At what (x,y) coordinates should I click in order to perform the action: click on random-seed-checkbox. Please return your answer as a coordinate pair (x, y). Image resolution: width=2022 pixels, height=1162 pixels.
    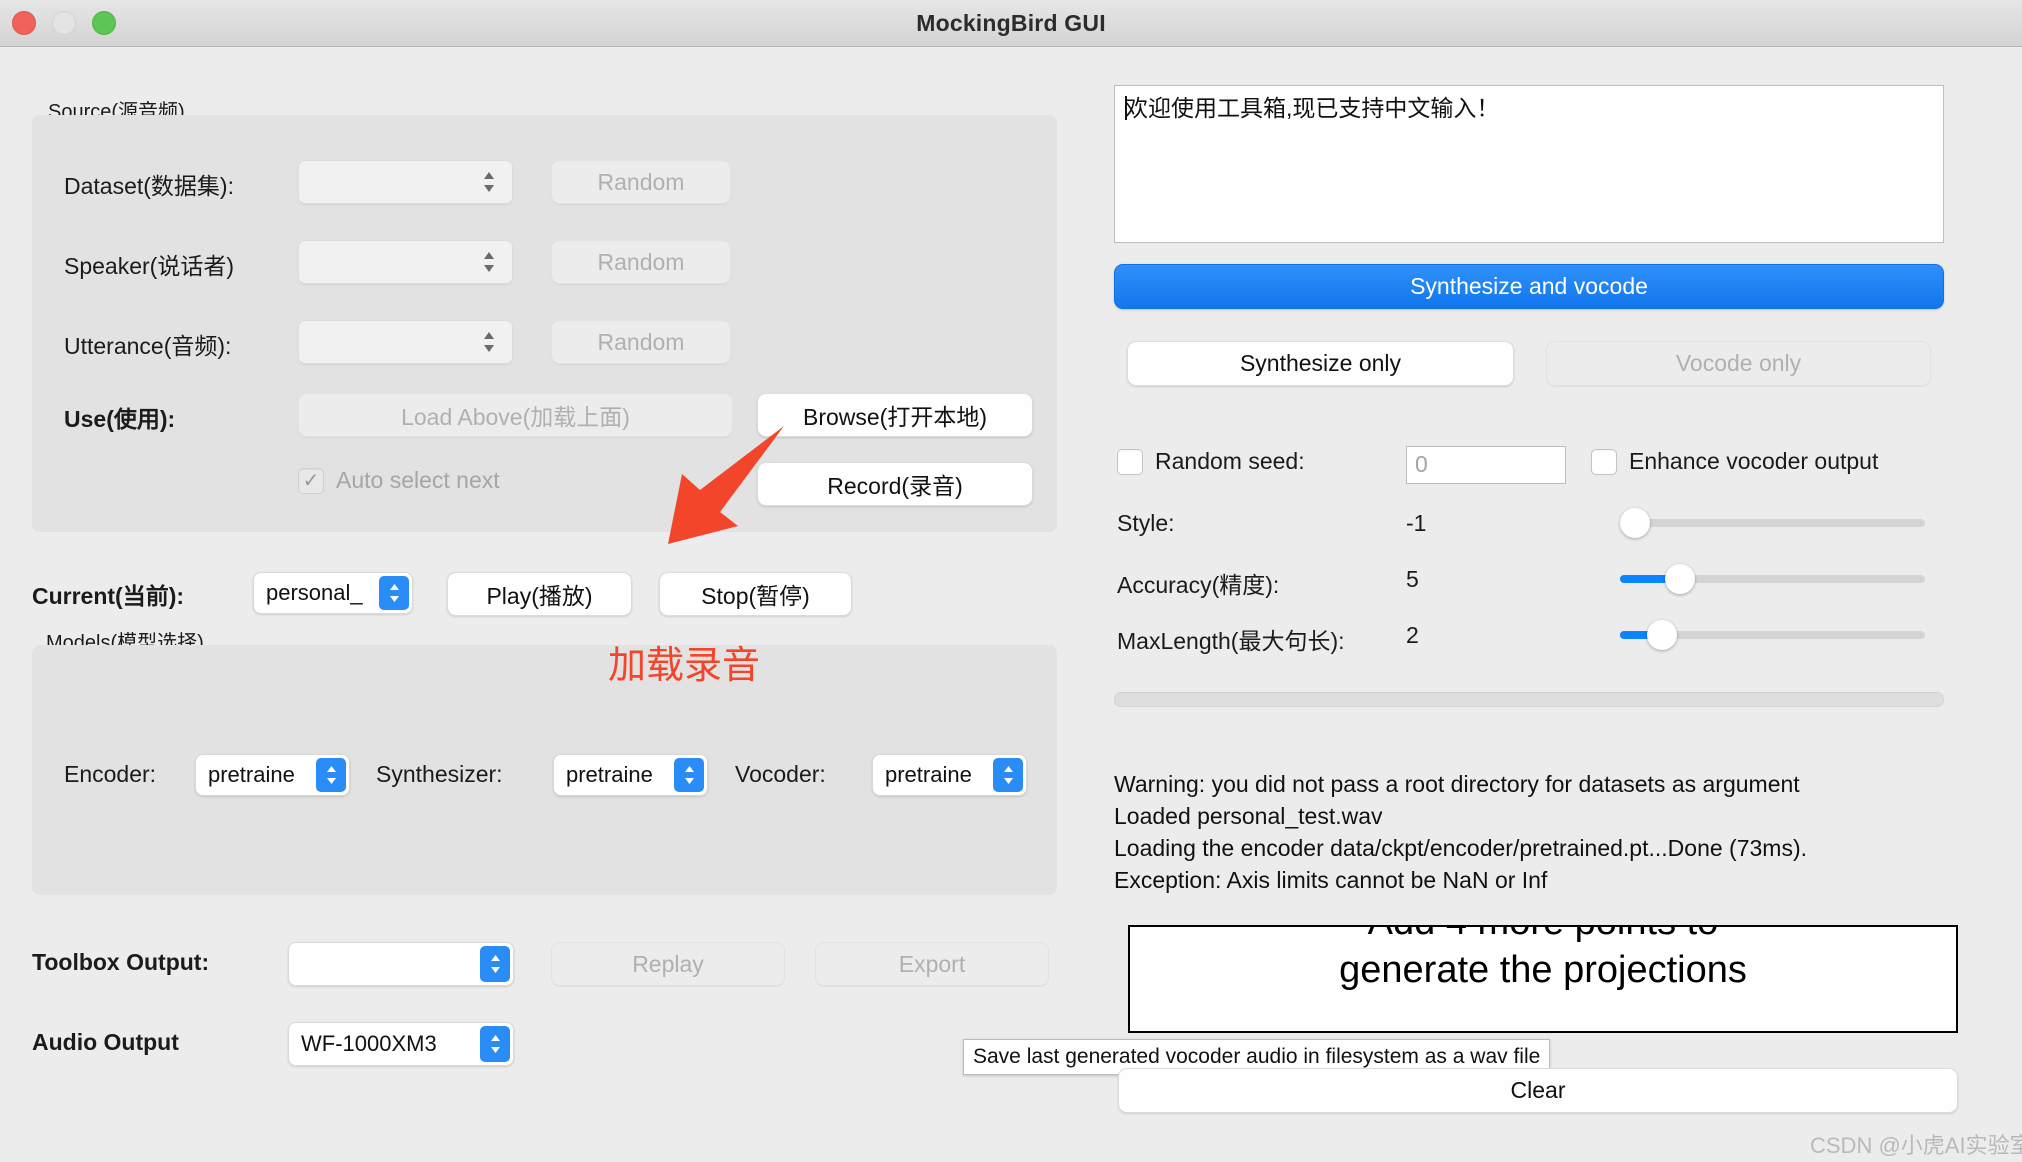
    Looking at the image, I should click on (1130, 461).